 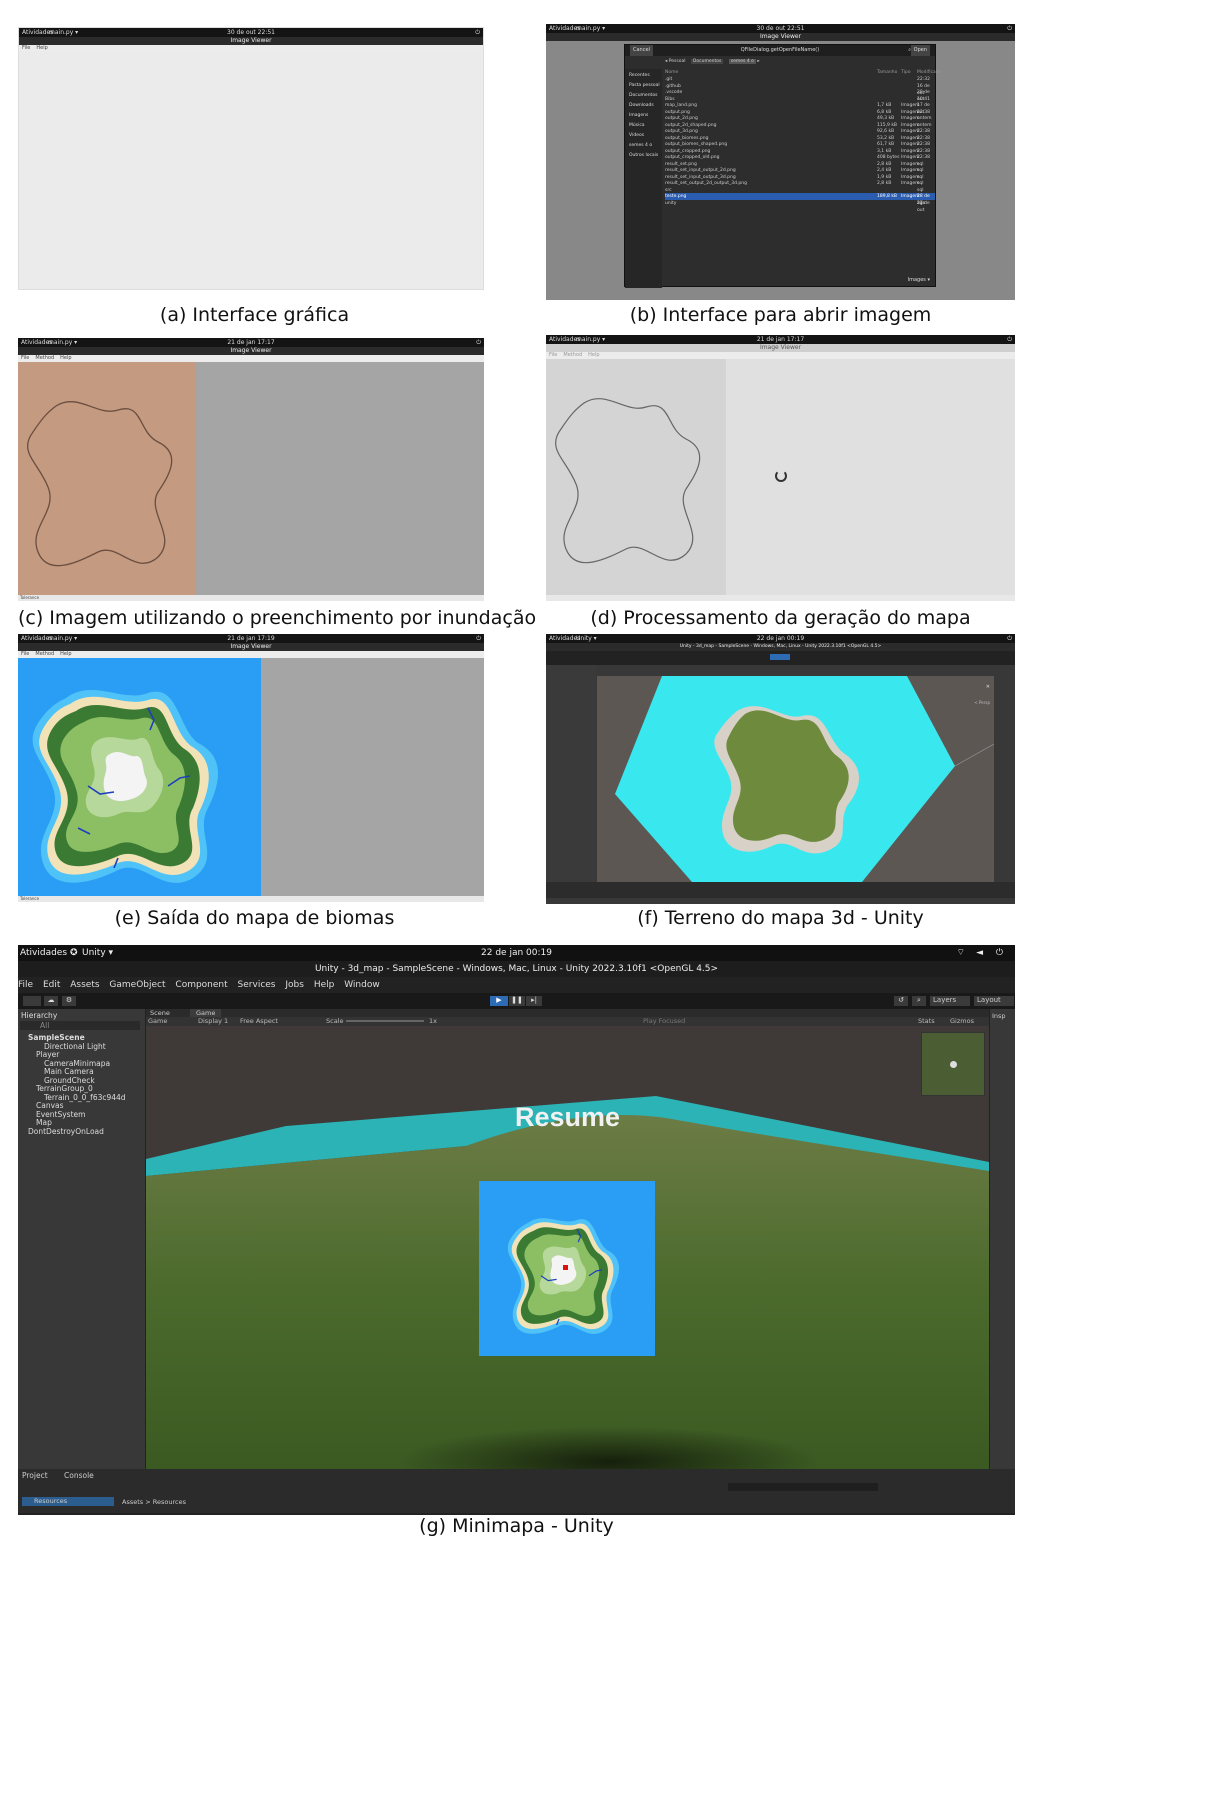 What do you see at coordinates (905, 72) in the screenshot?
I see `col-type: Tipo` at bounding box center [905, 72].